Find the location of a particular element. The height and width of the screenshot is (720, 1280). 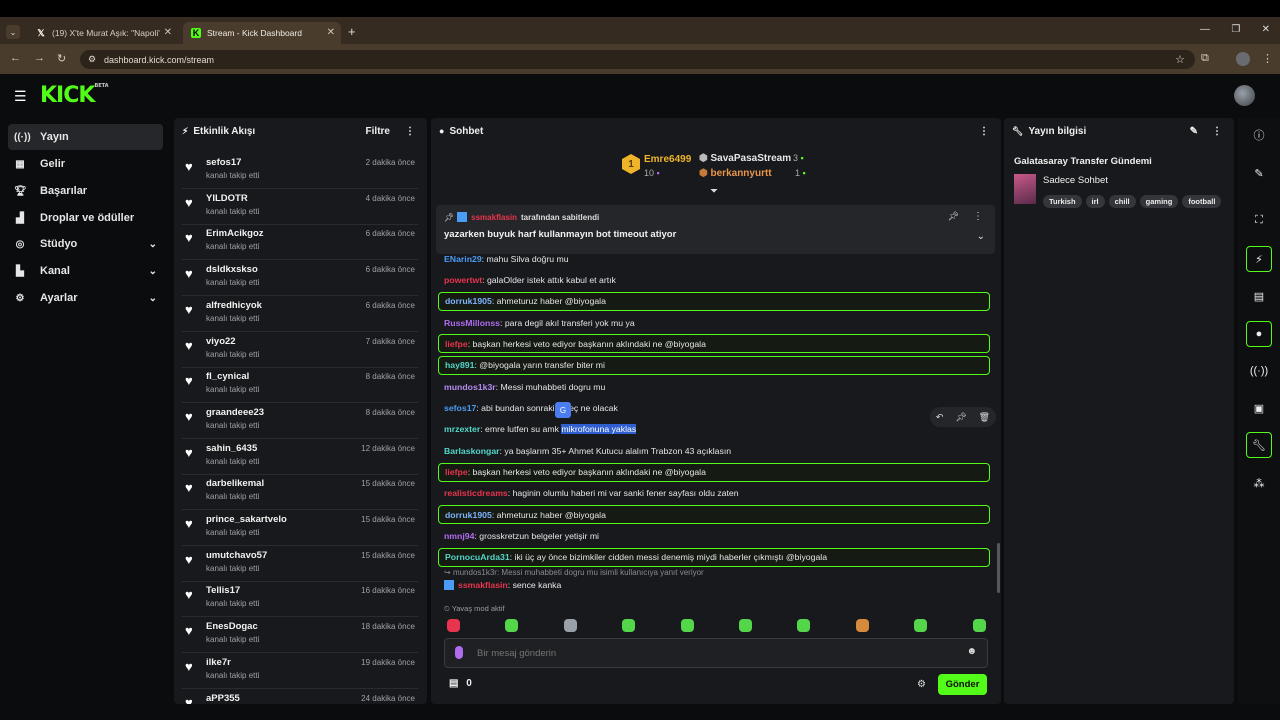

chat-toggle: ● is located at coordinates (1259, 334).